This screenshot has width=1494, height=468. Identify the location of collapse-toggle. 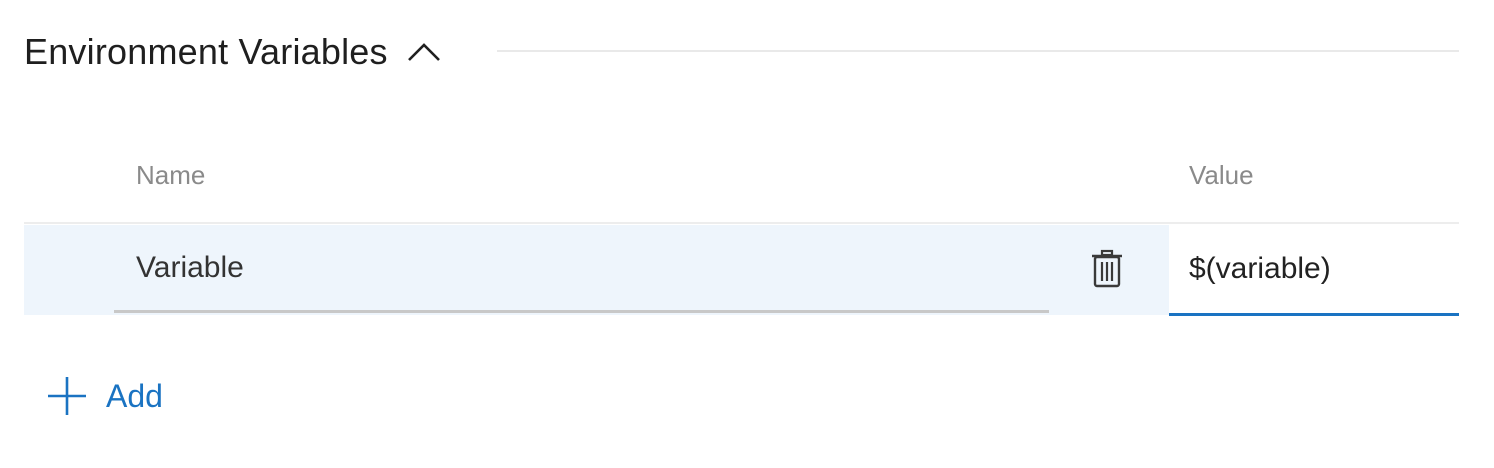
(424, 52).